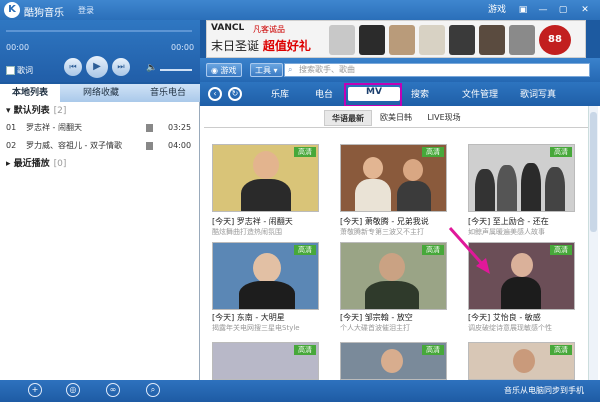  Describe the element at coordinates (585, 10) in the screenshot. I see `close-icon: ✕` at that location.